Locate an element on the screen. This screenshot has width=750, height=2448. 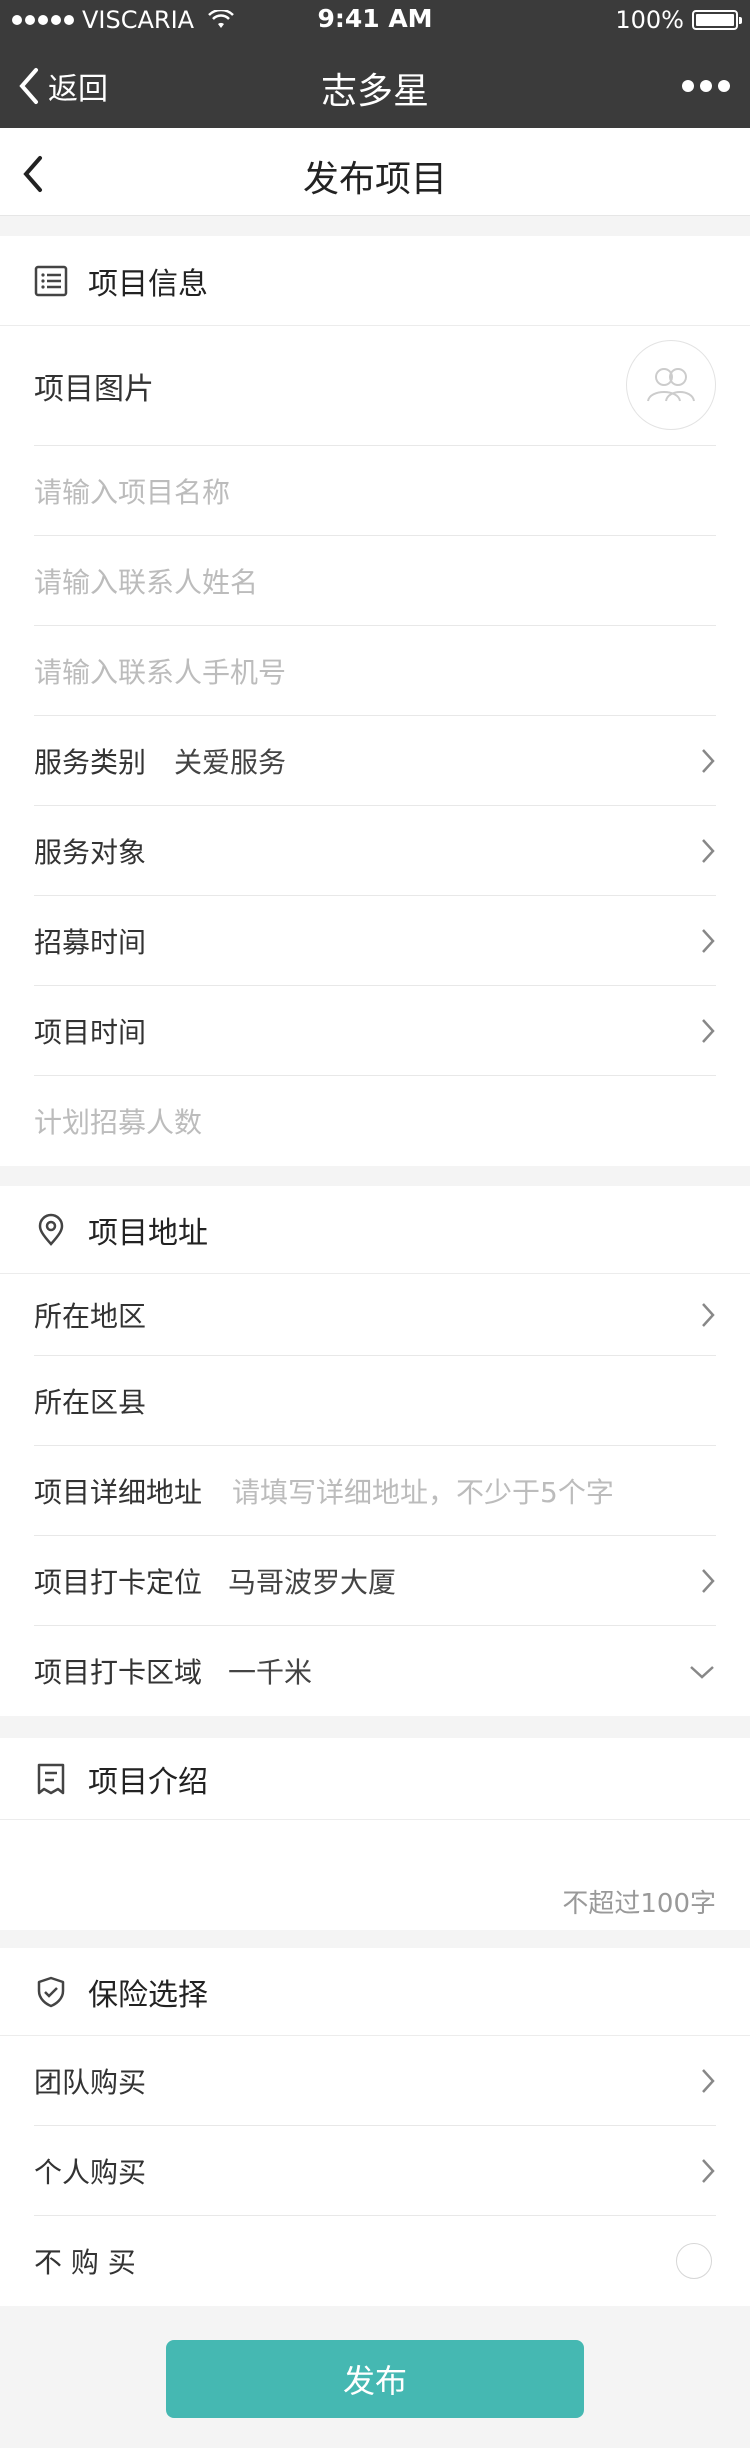
checkin-location-label: 项目打卡定位 is located at coordinates (118, 1582).